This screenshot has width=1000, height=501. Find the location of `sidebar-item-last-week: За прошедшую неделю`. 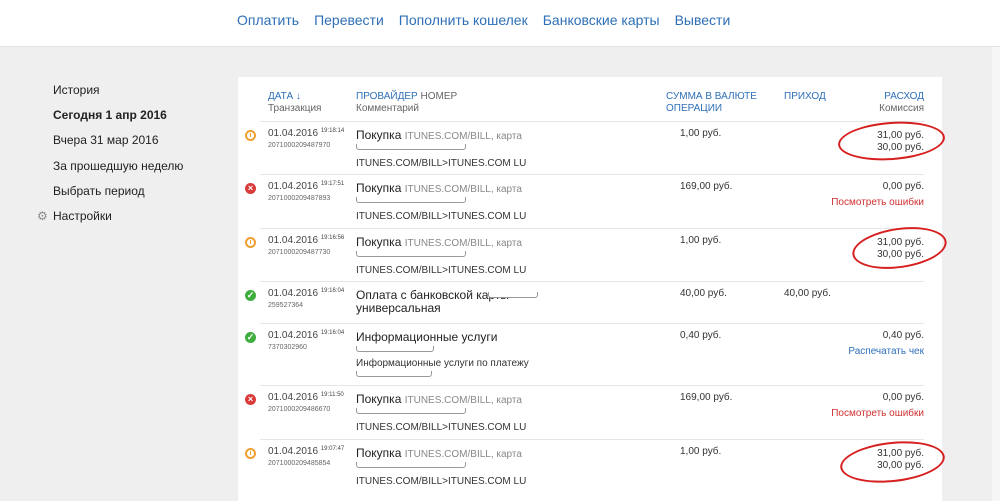

sidebar-item-last-week: За прошедшую неделю is located at coordinates (131, 170).